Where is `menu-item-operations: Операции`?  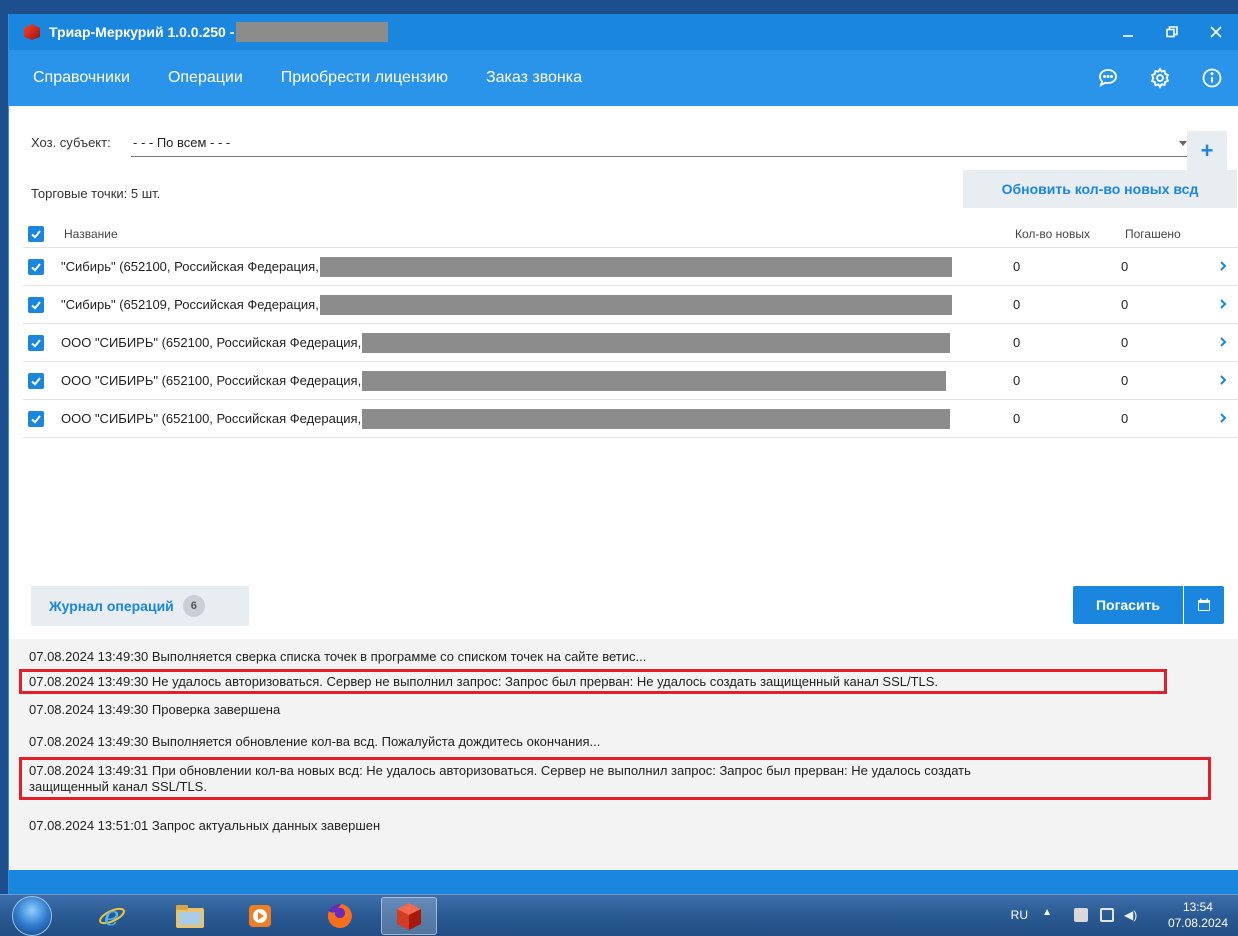
menu-item-operations: Операции is located at coordinates (205, 78).